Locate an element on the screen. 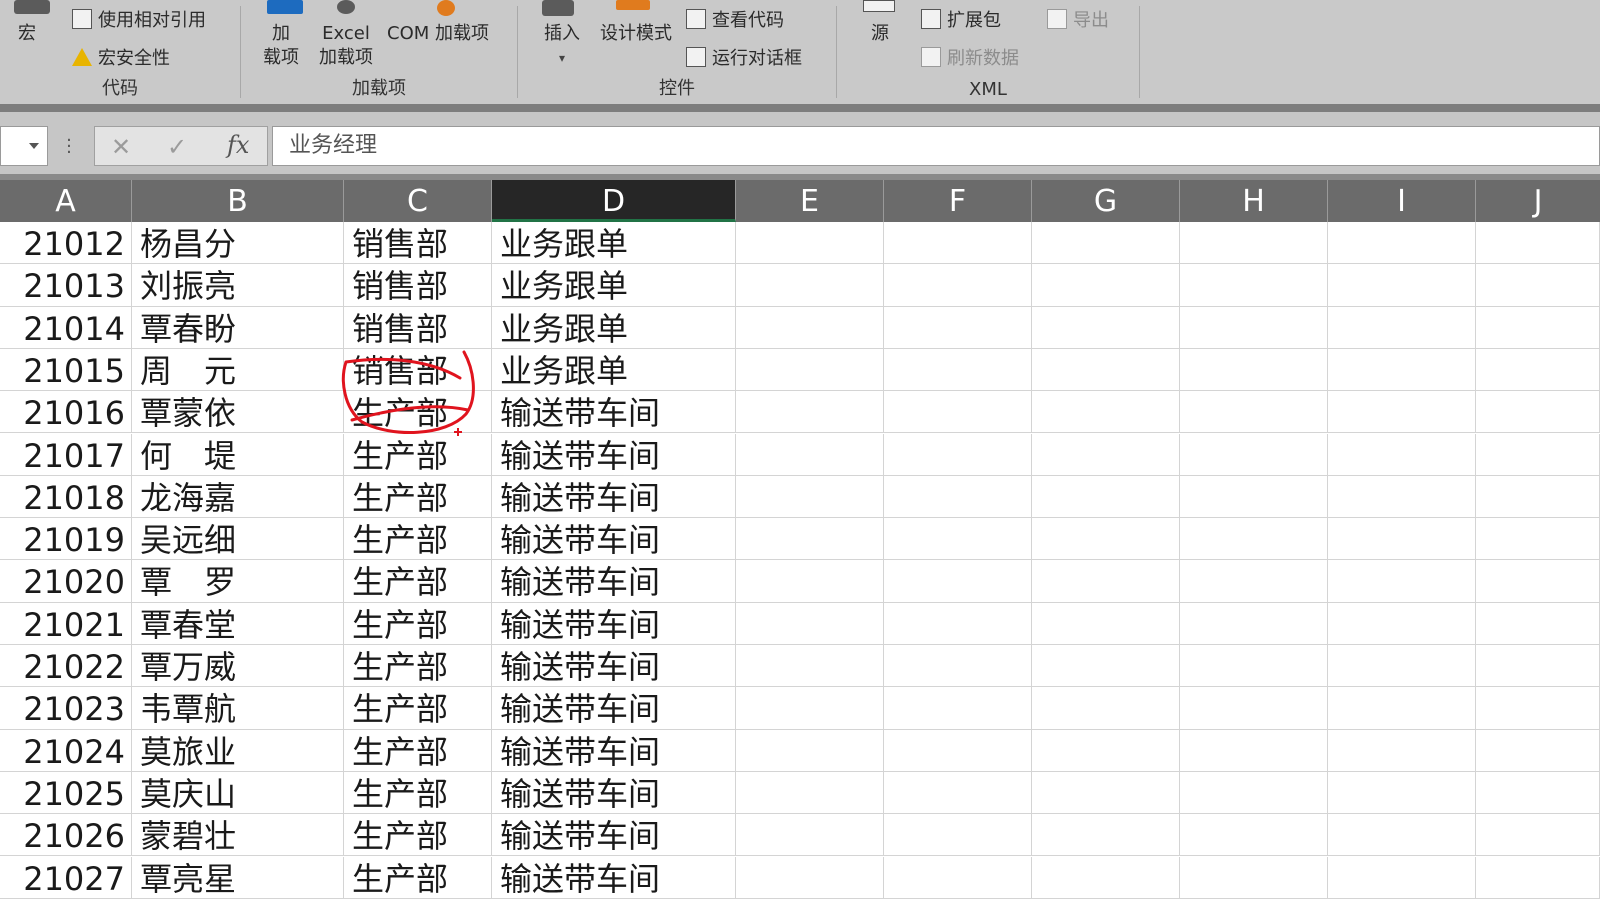 The width and height of the screenshot is (1600, 900). run-dialog-button: 运行对话框 is located at coordinates (744, 57).